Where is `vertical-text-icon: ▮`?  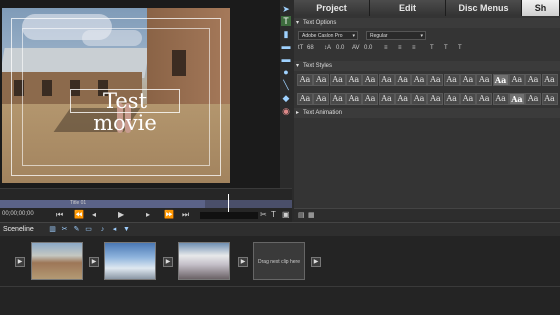
vertical-text-icon: ▮ is located at coordinates (286, 34).